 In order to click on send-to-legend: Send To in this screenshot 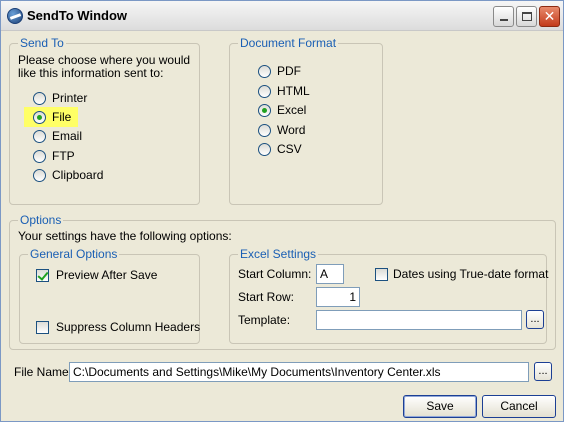, I will do `click(42, 43)`.